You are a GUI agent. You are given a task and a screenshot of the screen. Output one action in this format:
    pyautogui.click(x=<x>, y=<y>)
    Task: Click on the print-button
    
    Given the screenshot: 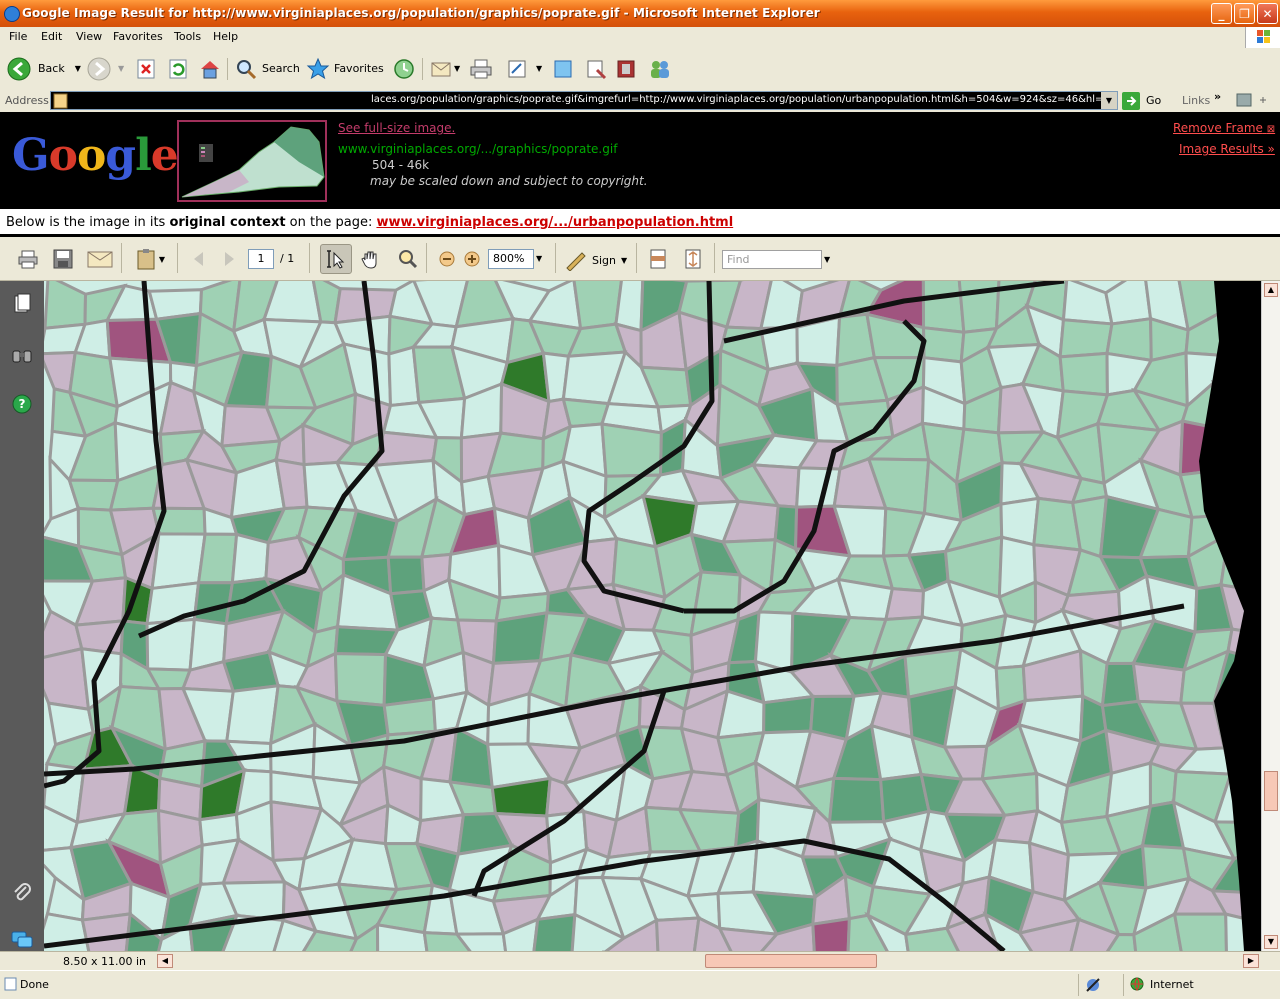 What is the action you would take?
    pyautogui.click(x=481, y=68)
    